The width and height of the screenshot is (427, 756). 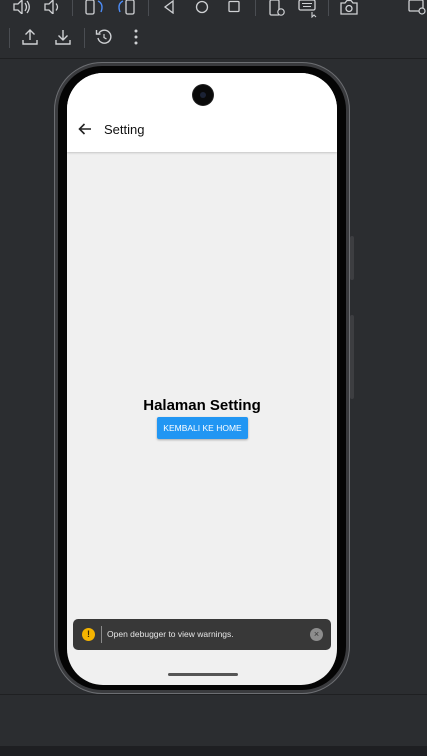 I want to click on app-bar: Setting, so click(x=202, y=112).